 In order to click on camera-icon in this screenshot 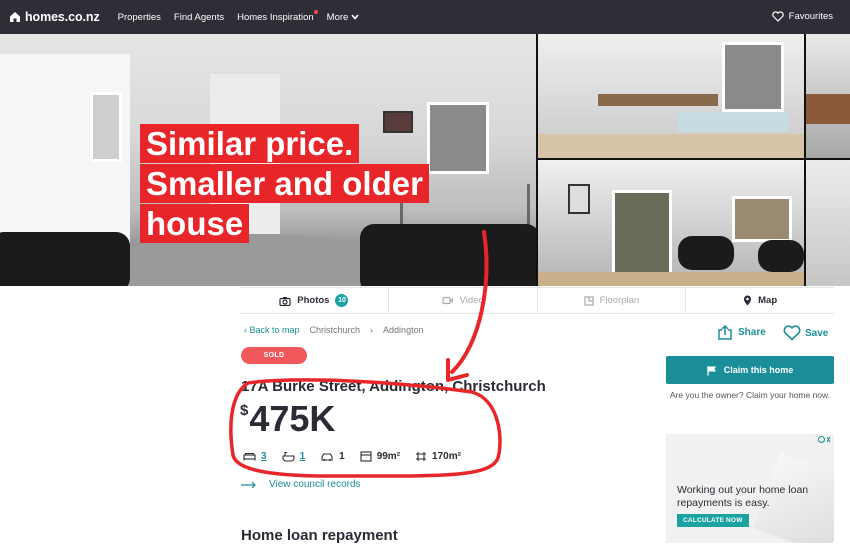, I will do `click(285, 301)`.